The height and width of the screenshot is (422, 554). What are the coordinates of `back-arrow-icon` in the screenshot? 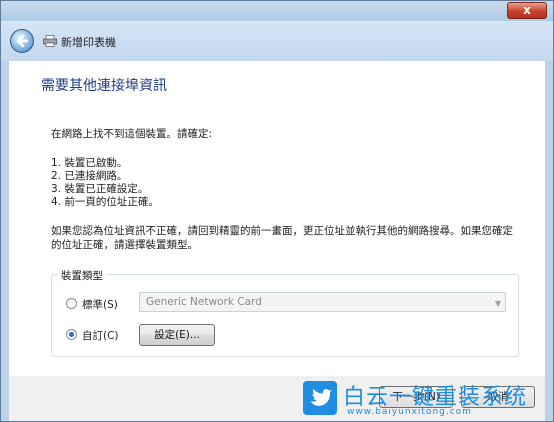 It's located at (22, 41).